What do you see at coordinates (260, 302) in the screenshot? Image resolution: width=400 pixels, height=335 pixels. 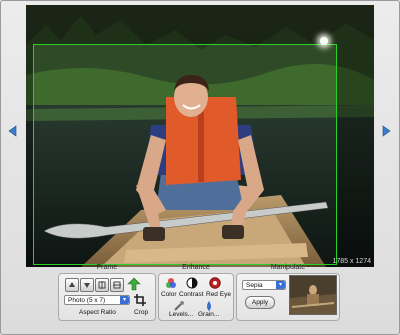 I see `apply-button: Apply` at bounding box center [260, 302].